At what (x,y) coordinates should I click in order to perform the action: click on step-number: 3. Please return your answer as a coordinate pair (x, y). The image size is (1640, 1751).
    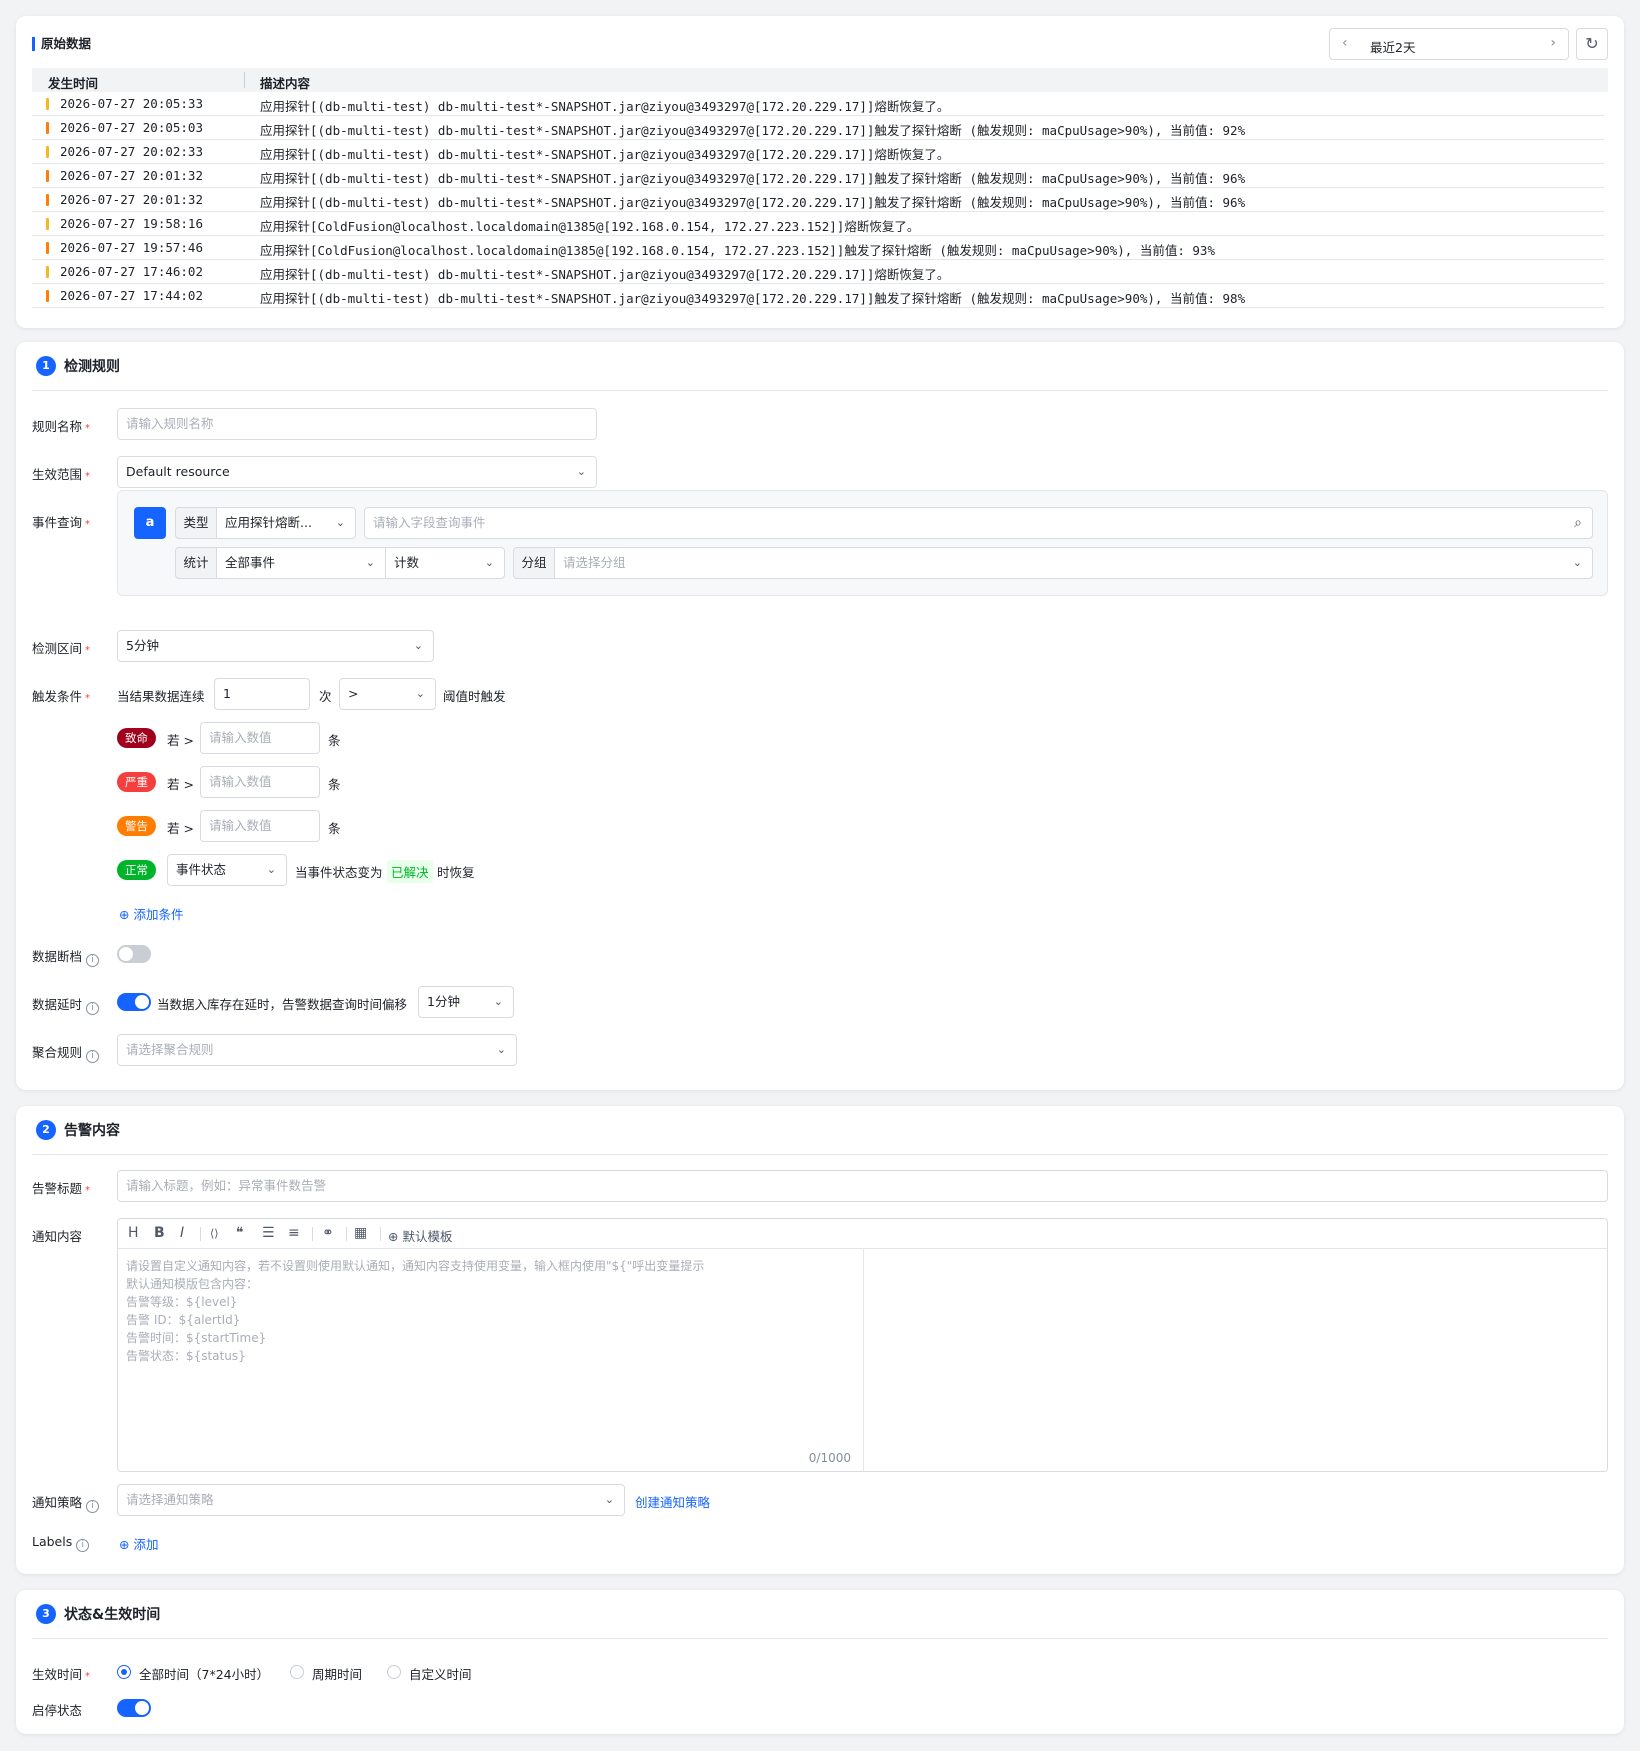
    Looking at the image, I should click on (46, 1614).